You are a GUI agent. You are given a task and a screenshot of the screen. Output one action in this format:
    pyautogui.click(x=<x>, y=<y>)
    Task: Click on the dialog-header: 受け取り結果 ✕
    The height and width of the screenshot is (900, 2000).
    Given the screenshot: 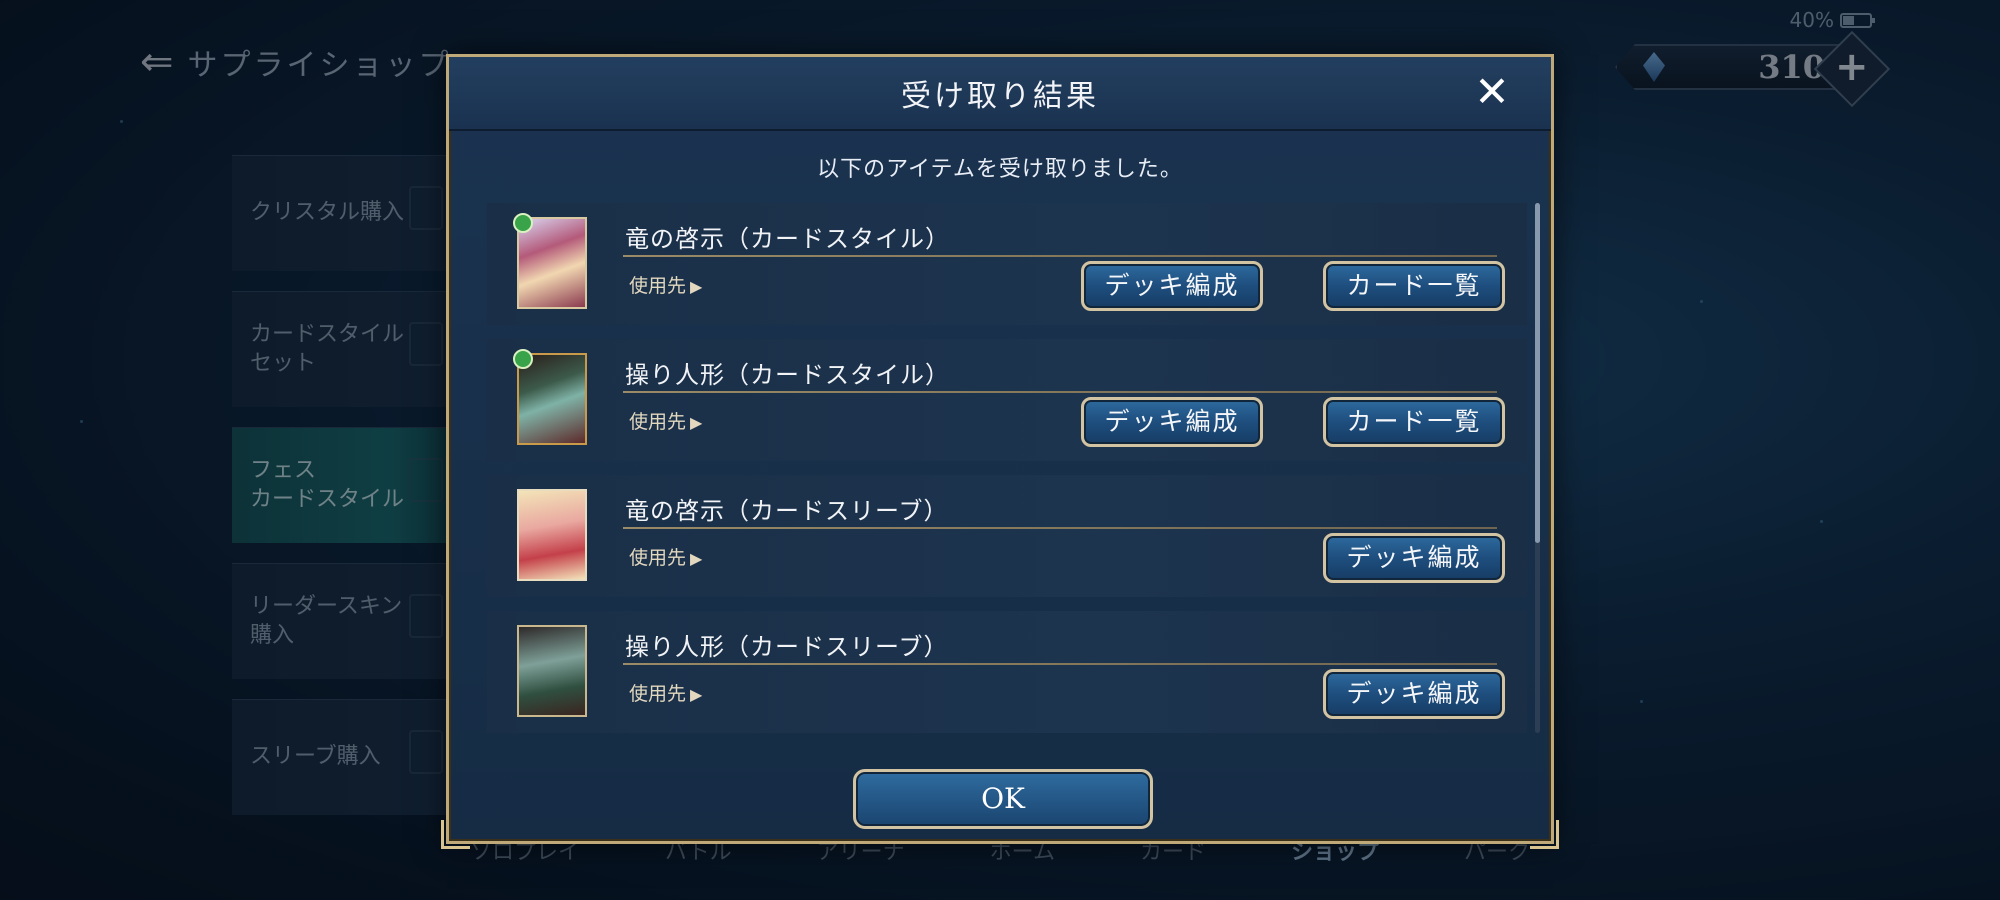 What is the action you would take?
    pyautogui.click(x=1000, y=94)
    